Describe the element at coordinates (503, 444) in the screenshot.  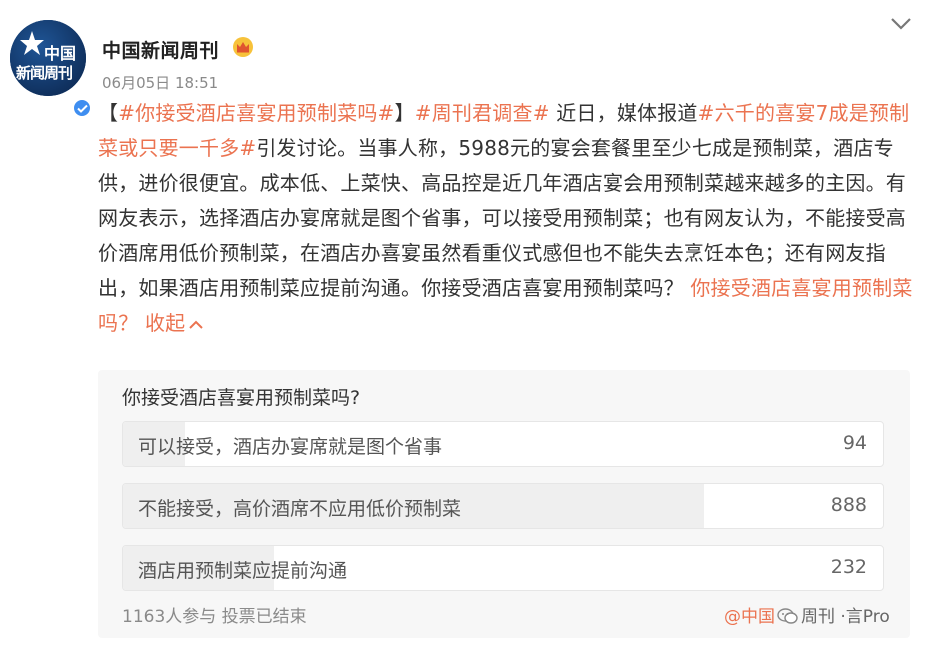
I see `poll-option: 可以接受，酒店办宴席就是图个省事 94` at that location.